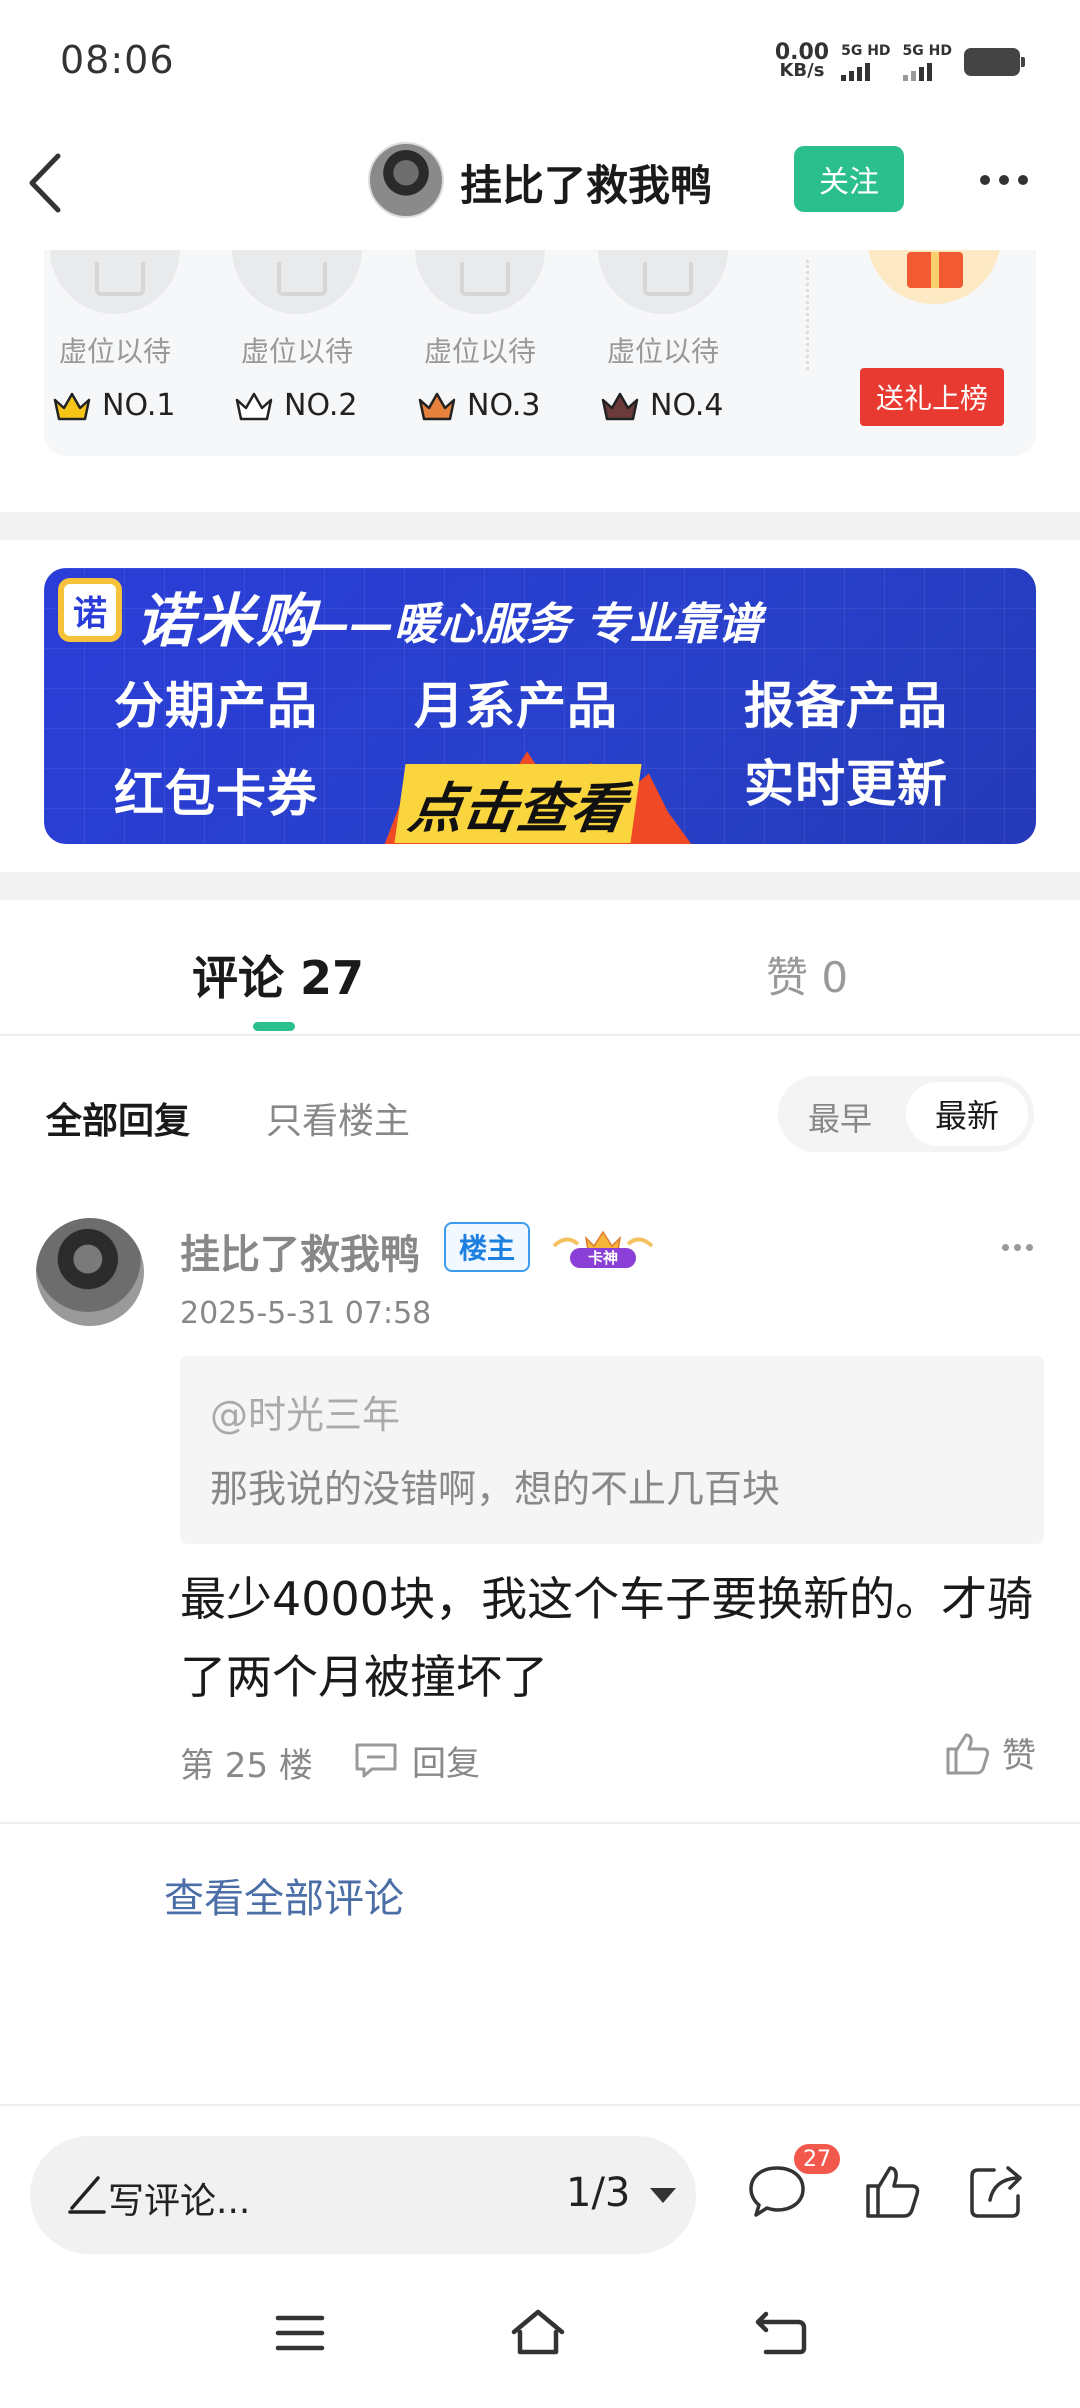 The height and width of the screenshot is (2408, 1080). I want to click on comment-tabs: 评论 27 赞 0, so click(540, 968).